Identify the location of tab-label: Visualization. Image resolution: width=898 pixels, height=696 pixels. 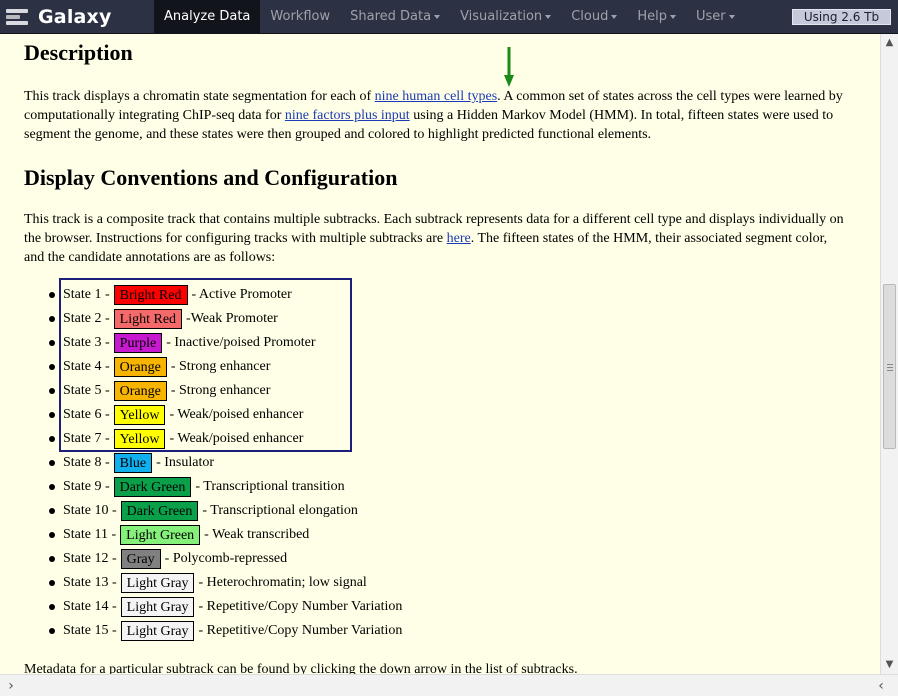
(501, 16).